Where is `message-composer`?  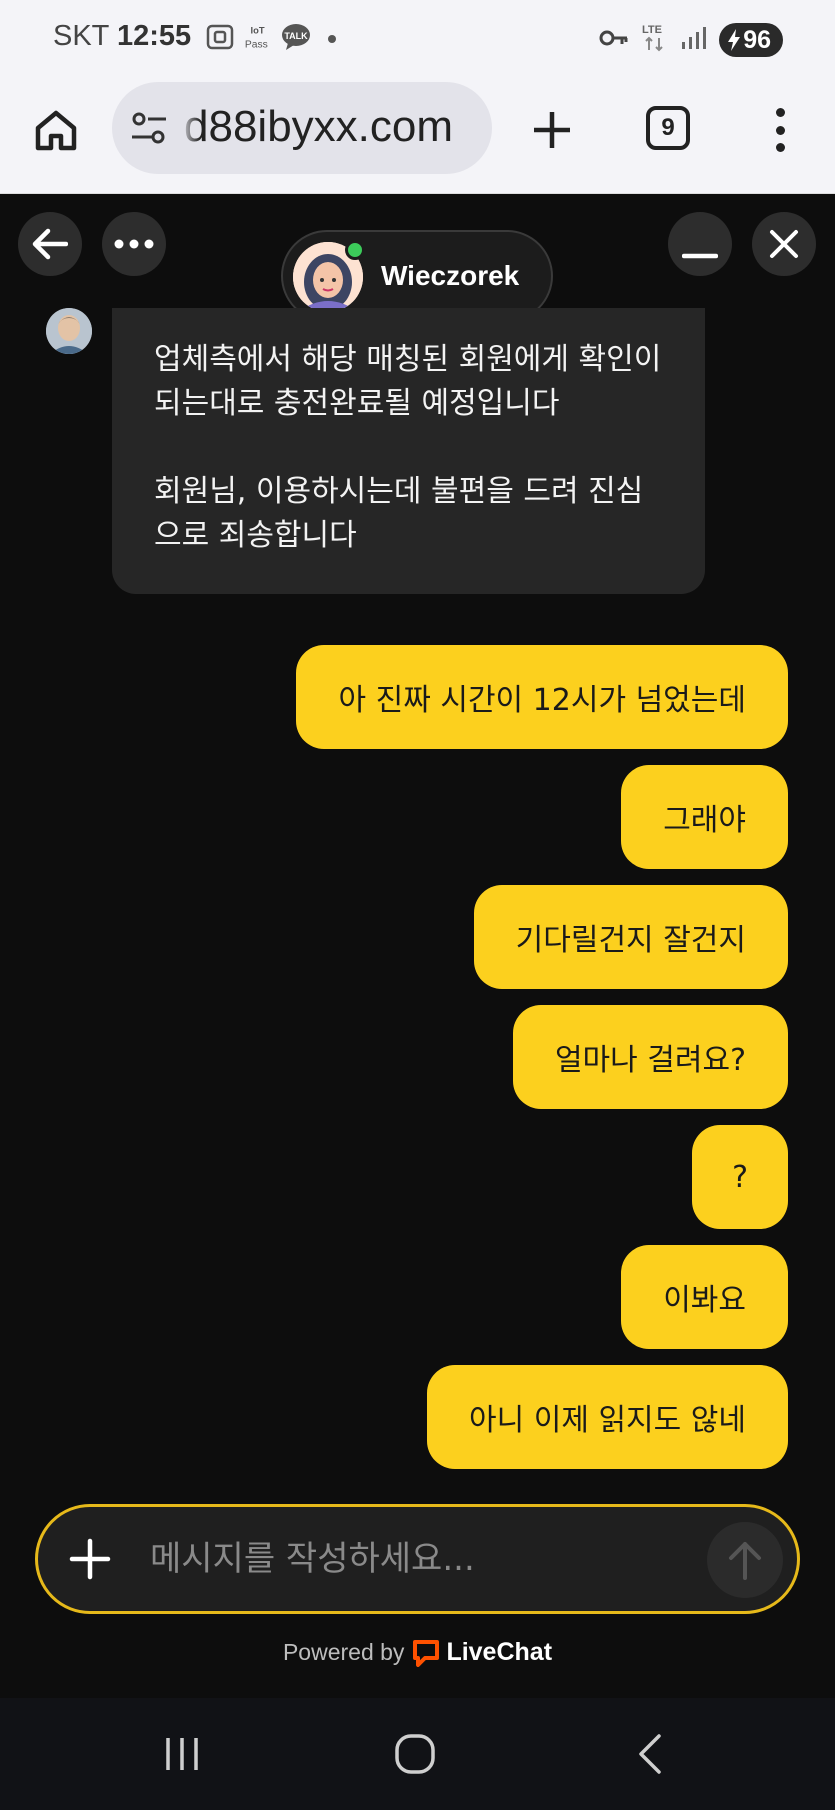
message-composer is located at coordinates (417, 1559).